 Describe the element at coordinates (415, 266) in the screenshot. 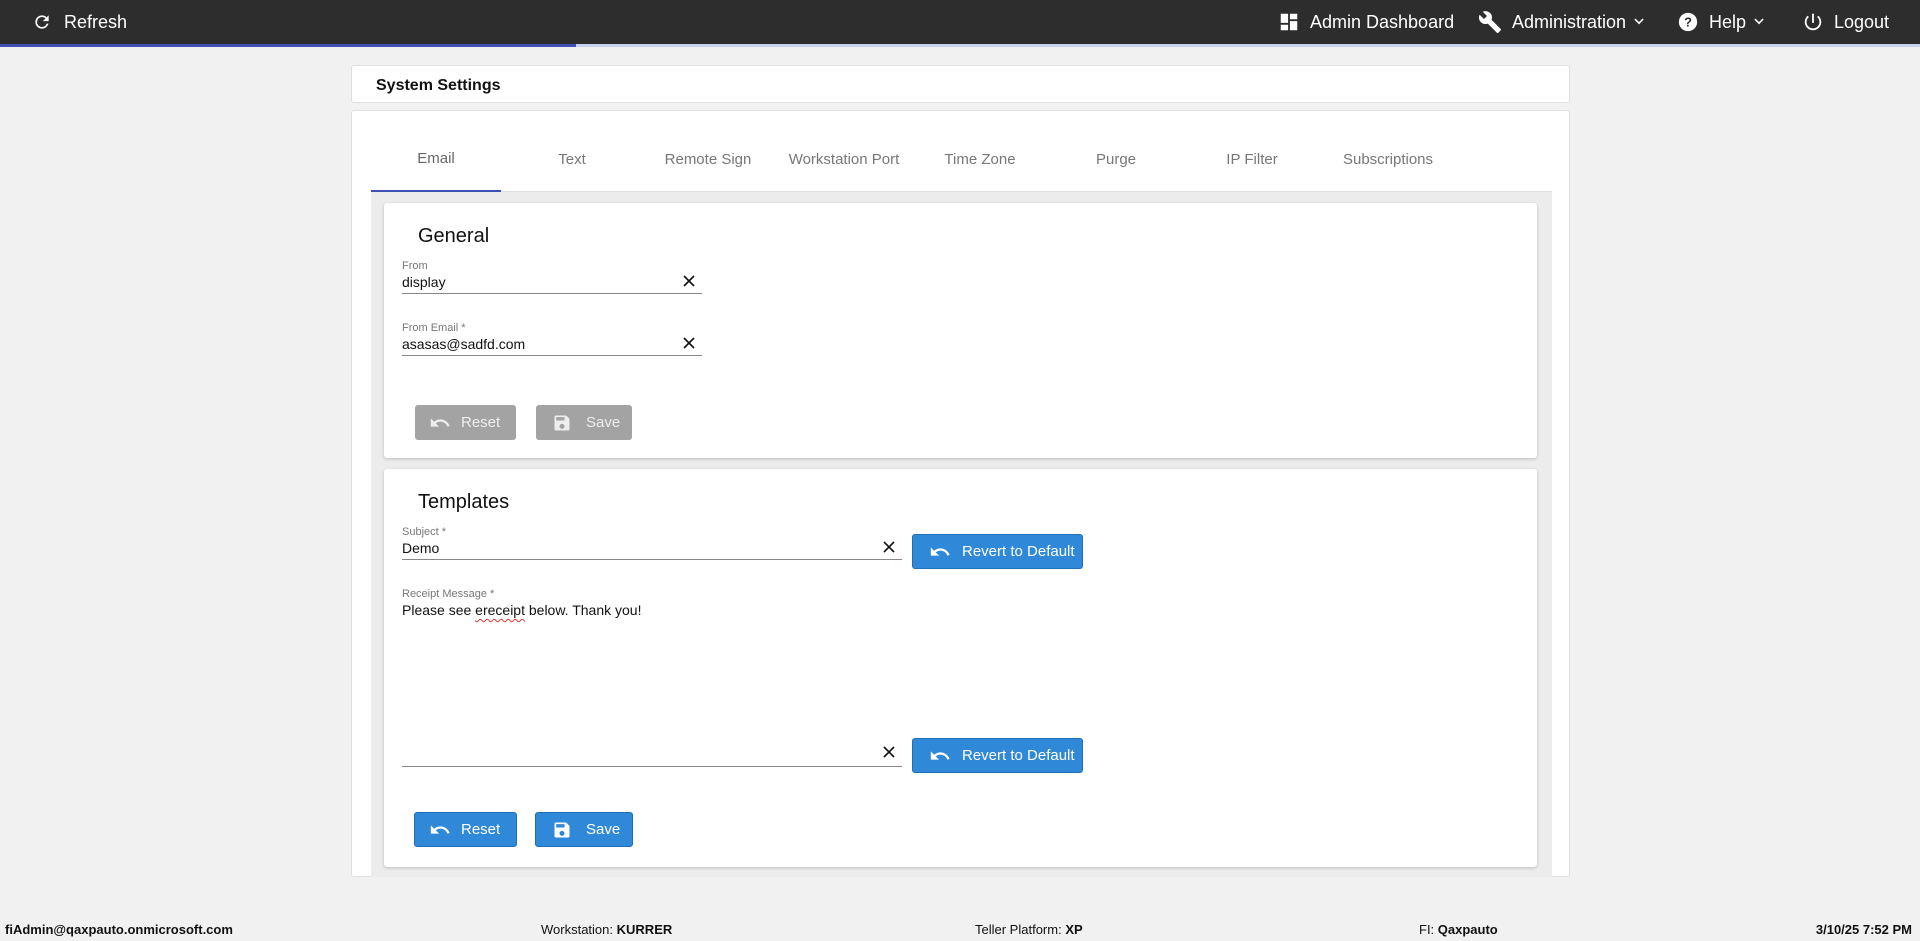

I see `from-label: From` at that location.